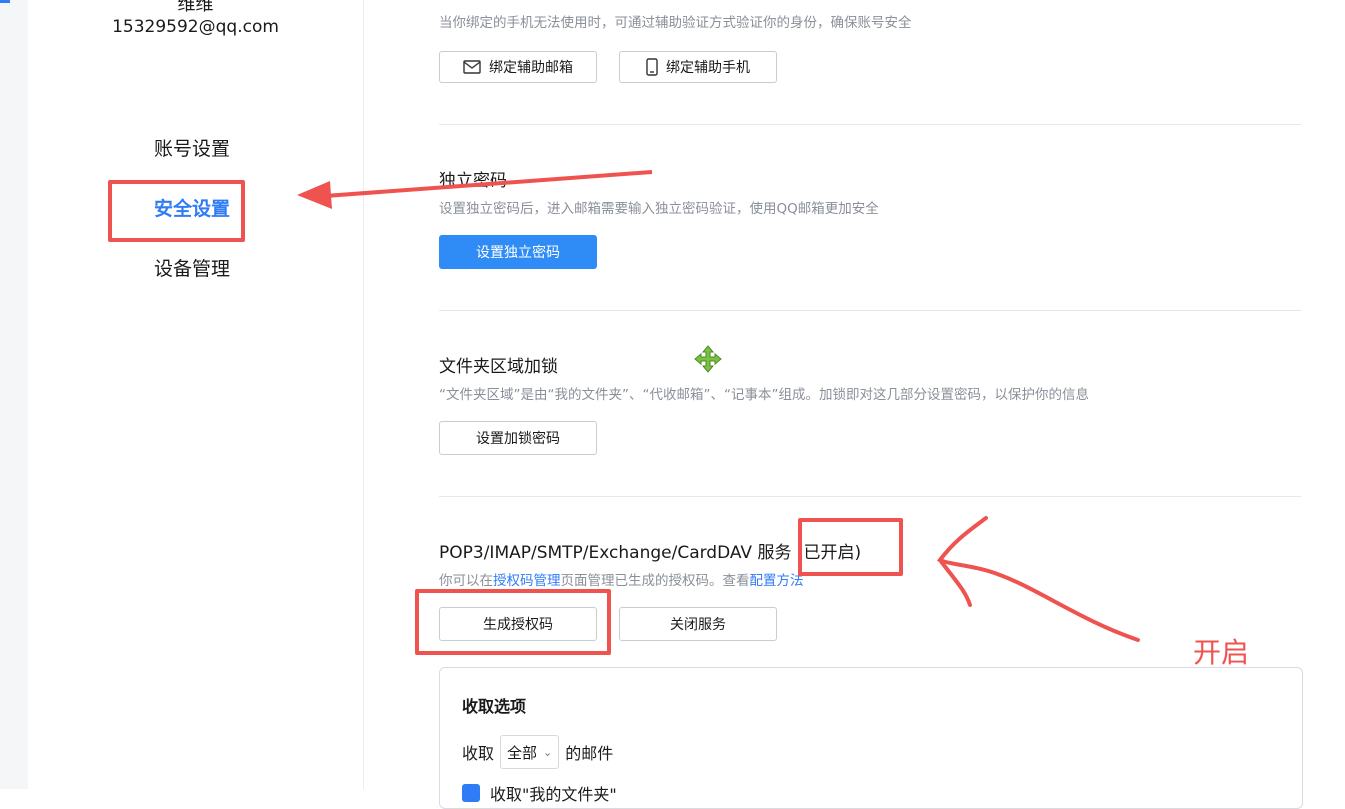 This screenshot has width=1345, height=809. What do you see at coordinates (708, 359) in the screenshot?
I see `move-cursor-icon` at bounding box center [708, 359].